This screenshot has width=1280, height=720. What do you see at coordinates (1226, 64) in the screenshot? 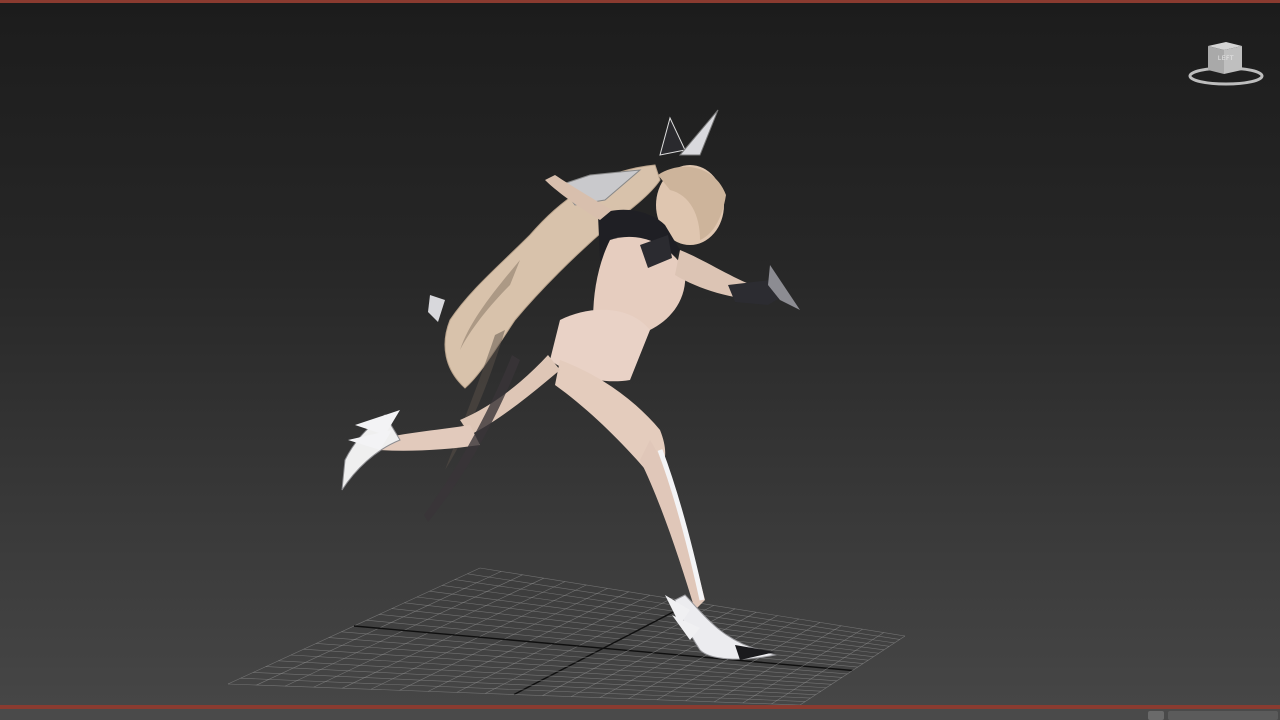
I see `viewcube` at bounding box center [1226, 64].